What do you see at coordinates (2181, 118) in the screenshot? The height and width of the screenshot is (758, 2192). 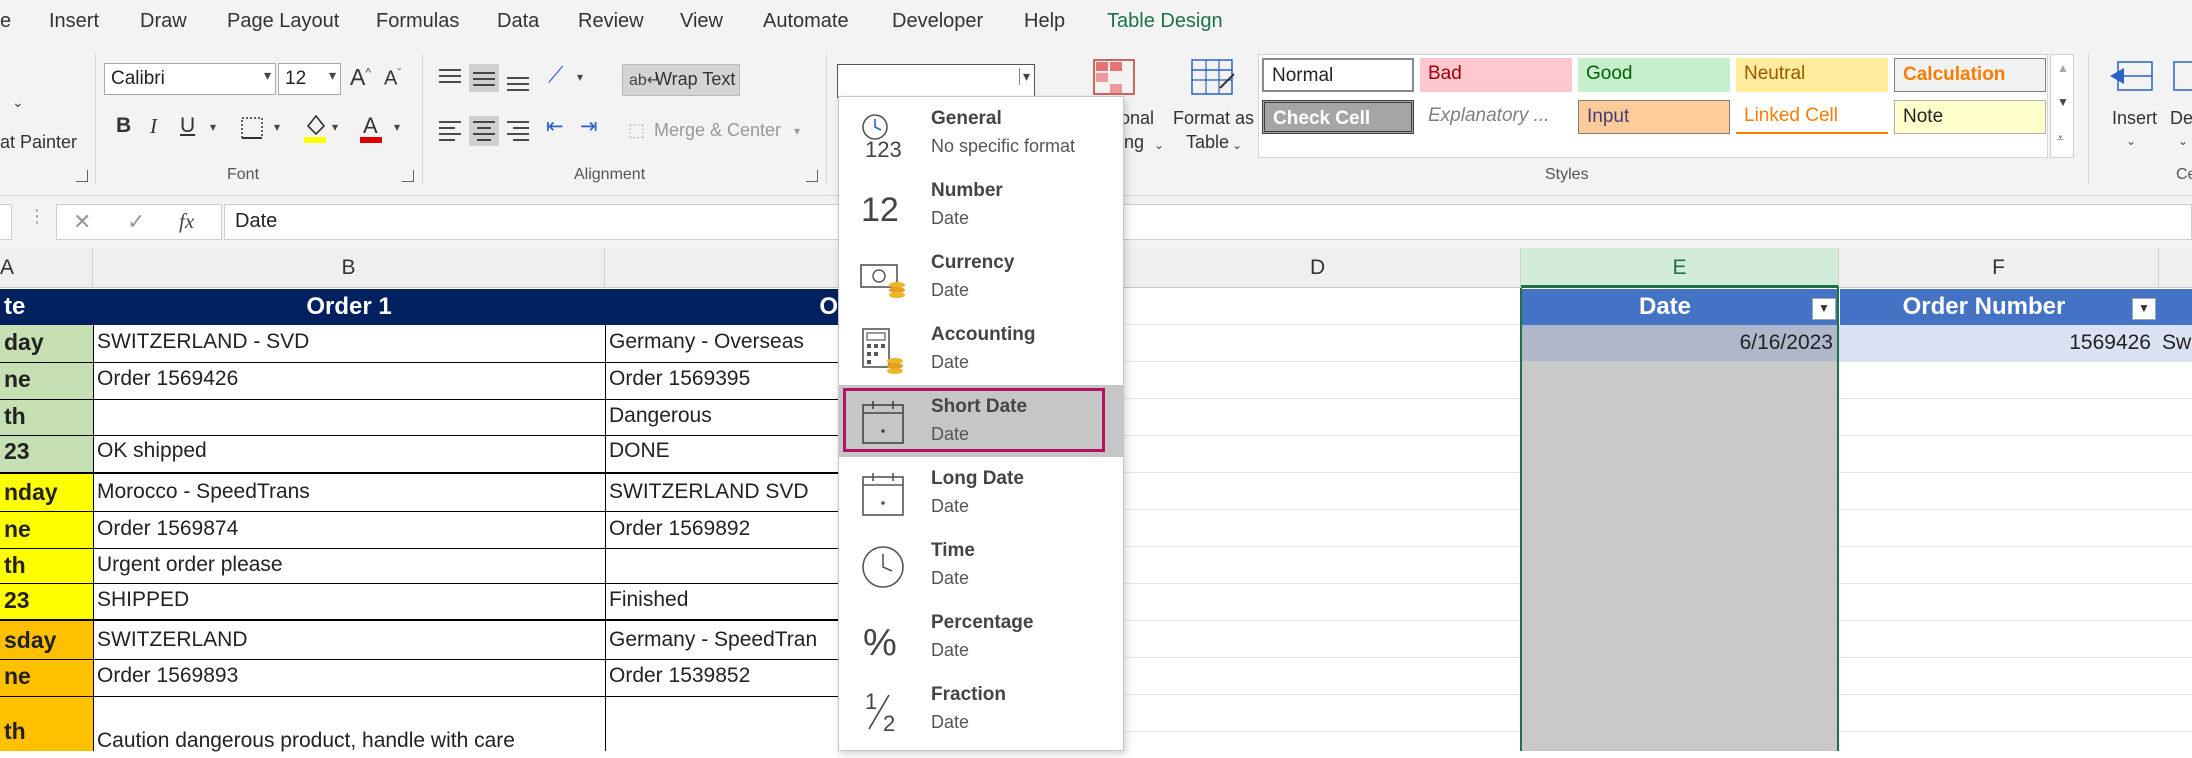 I see `delete-cells-button: De` at bounding box center [2181, 118].